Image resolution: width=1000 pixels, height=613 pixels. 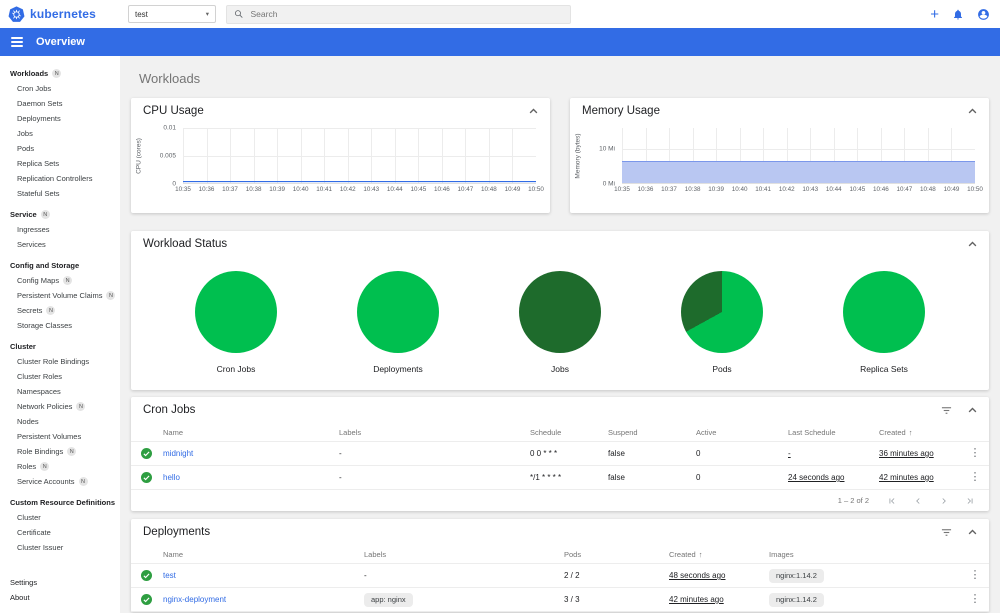 I want to click on v-gridline, so click(x=489, y=155).